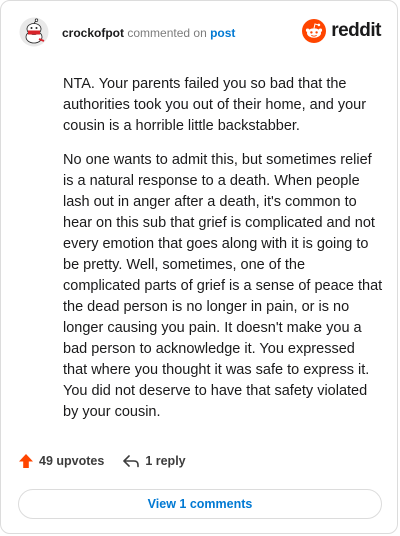  What do you see at coordinates (222, 33) in the screenshot?
I see `post-link: post` at bounding box center [222, 33].